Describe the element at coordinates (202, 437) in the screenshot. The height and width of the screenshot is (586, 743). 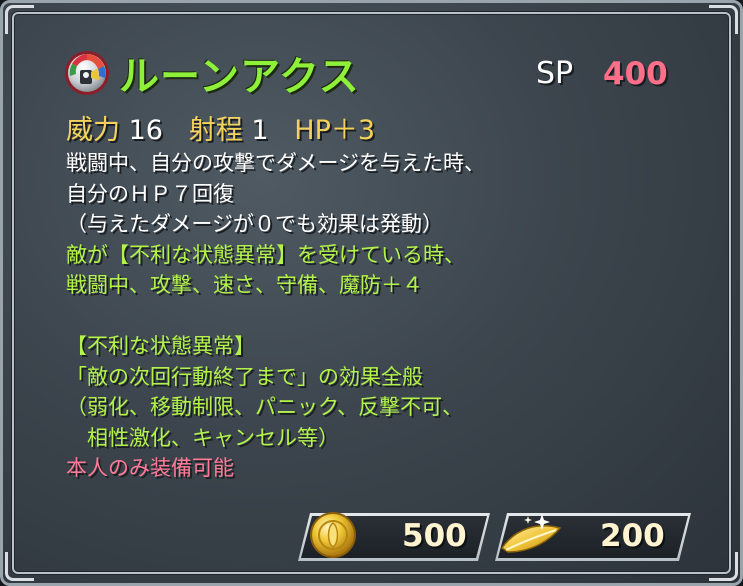
I see `description-line: 相性激化、キャンセル等）` at that location.